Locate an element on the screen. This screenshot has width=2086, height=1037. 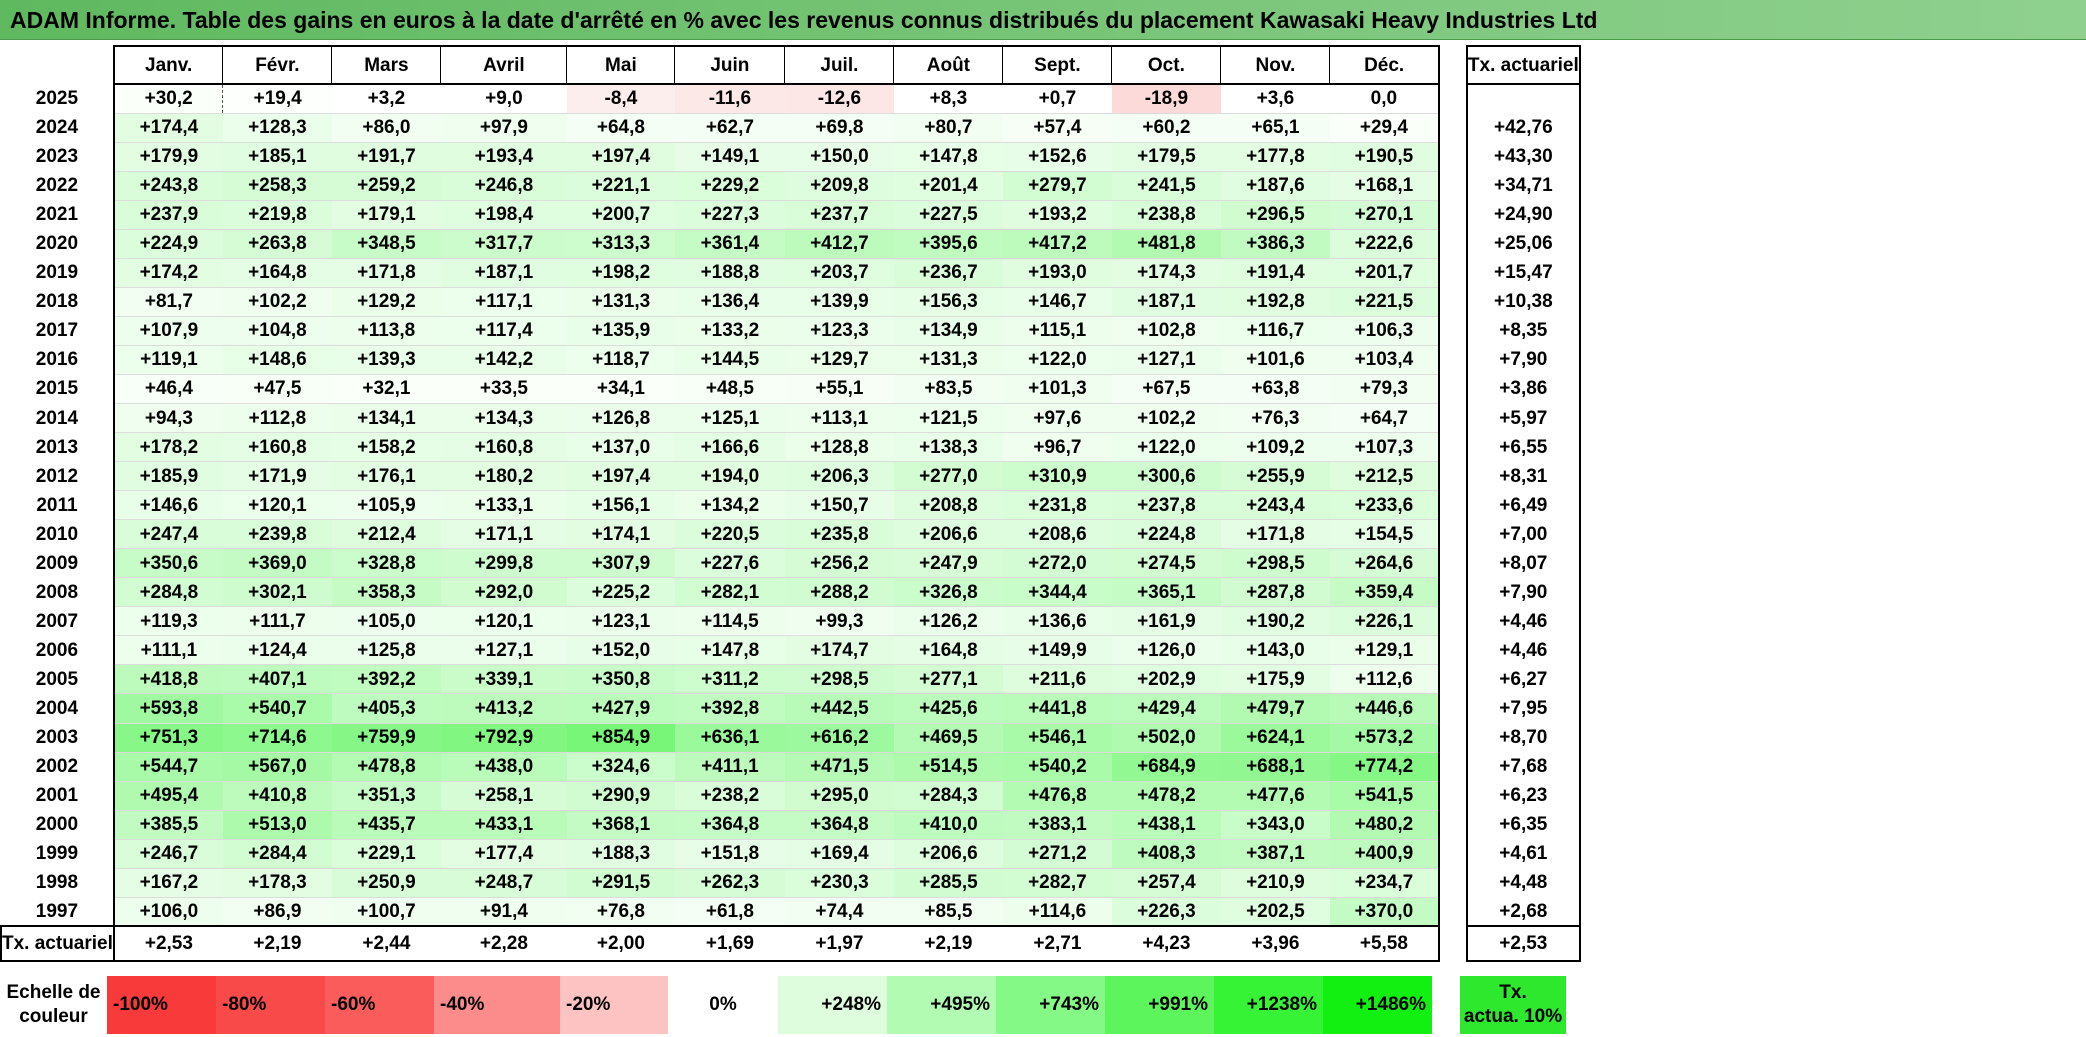
actuarial-rate-cell: +8,31 is located at coordinates (1523, 476).